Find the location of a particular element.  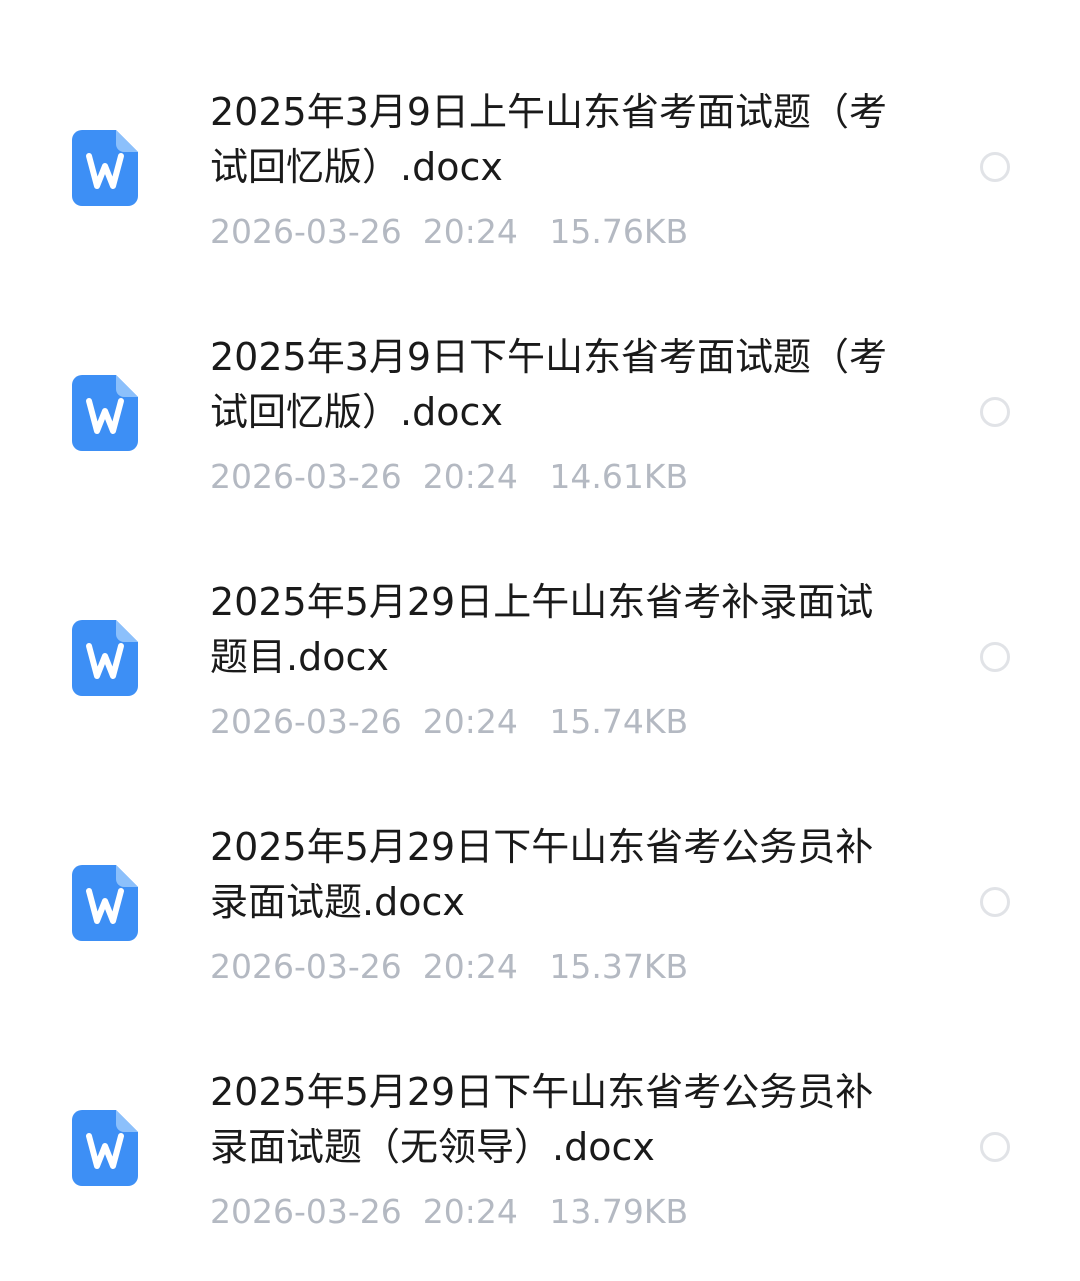

file-name: 2025年5月29日下午山东省考公务员补录面试题.docx is located at coordinates (555, 875).